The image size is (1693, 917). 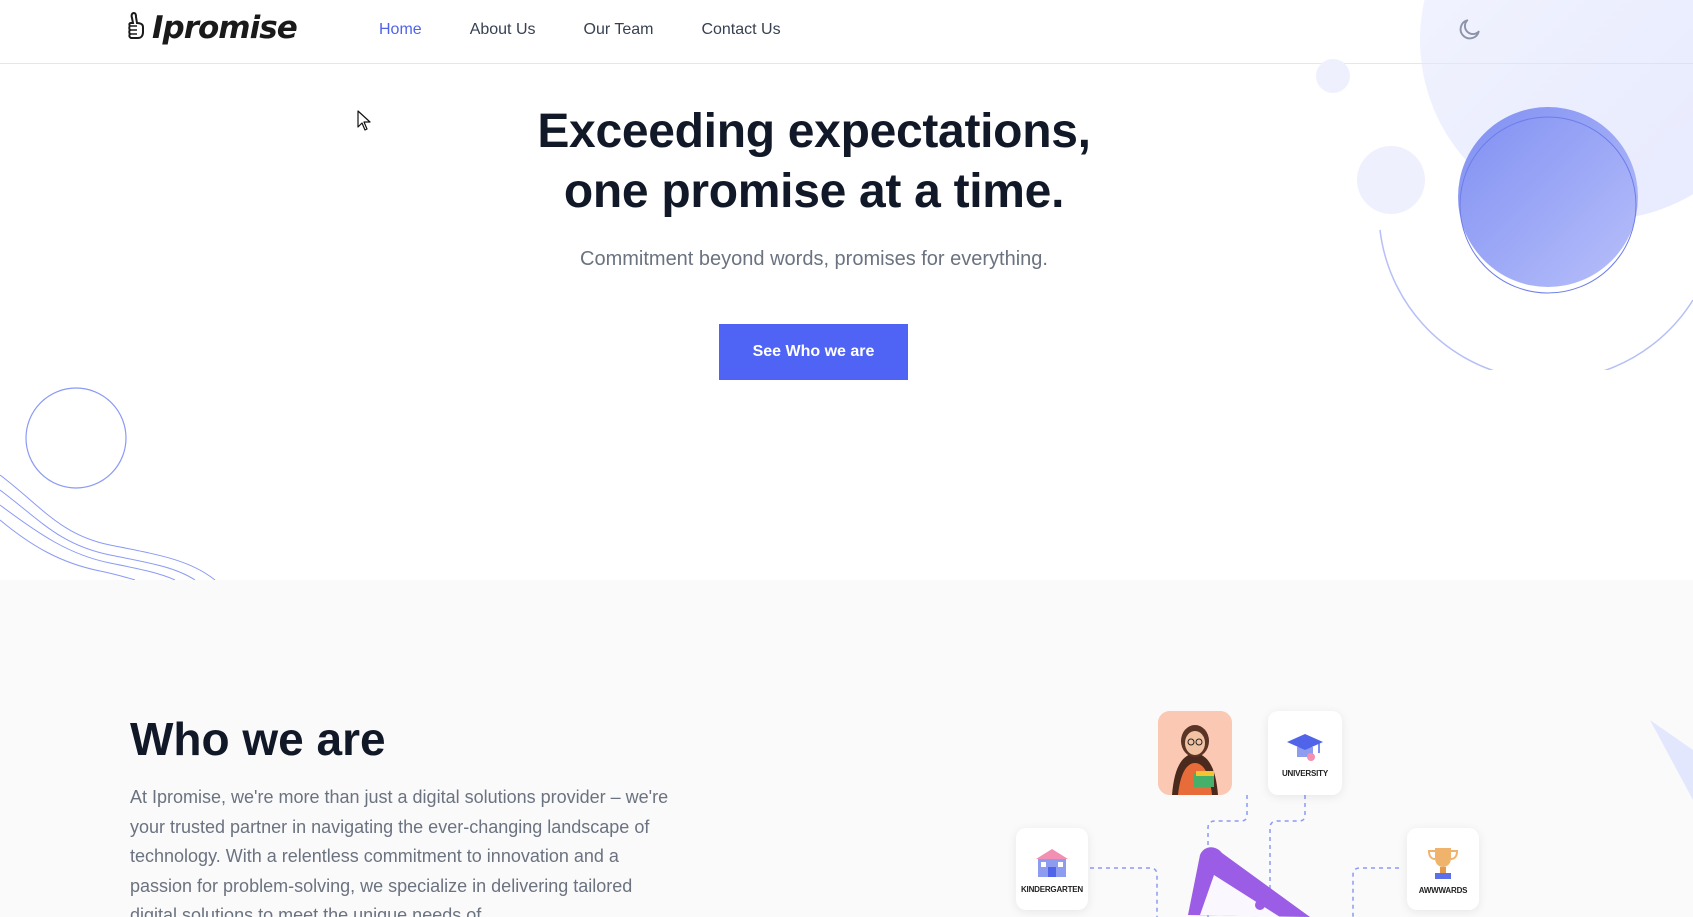 What do you see at coordinates (136, 25) in the screenshot?
I see `thumbs-up-icon` at bounding box center [136, 25].